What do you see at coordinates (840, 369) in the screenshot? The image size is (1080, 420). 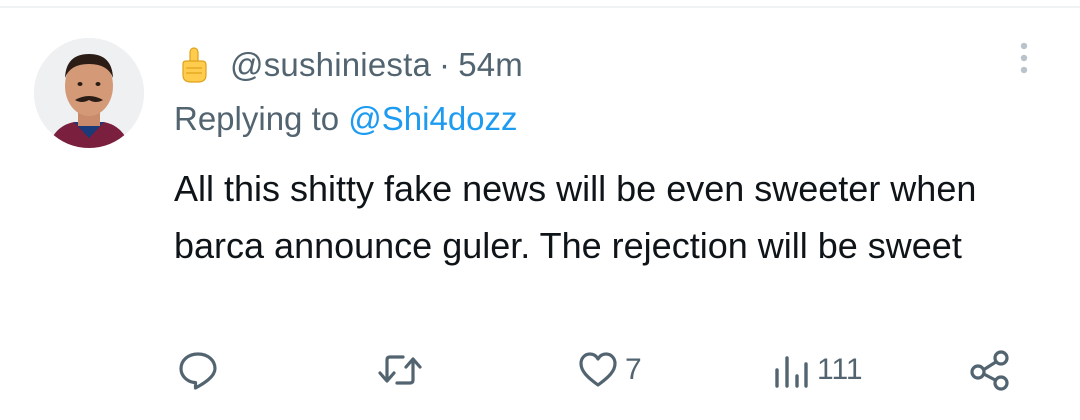 I see `views-count: 111` at bounding box center [840, 369].